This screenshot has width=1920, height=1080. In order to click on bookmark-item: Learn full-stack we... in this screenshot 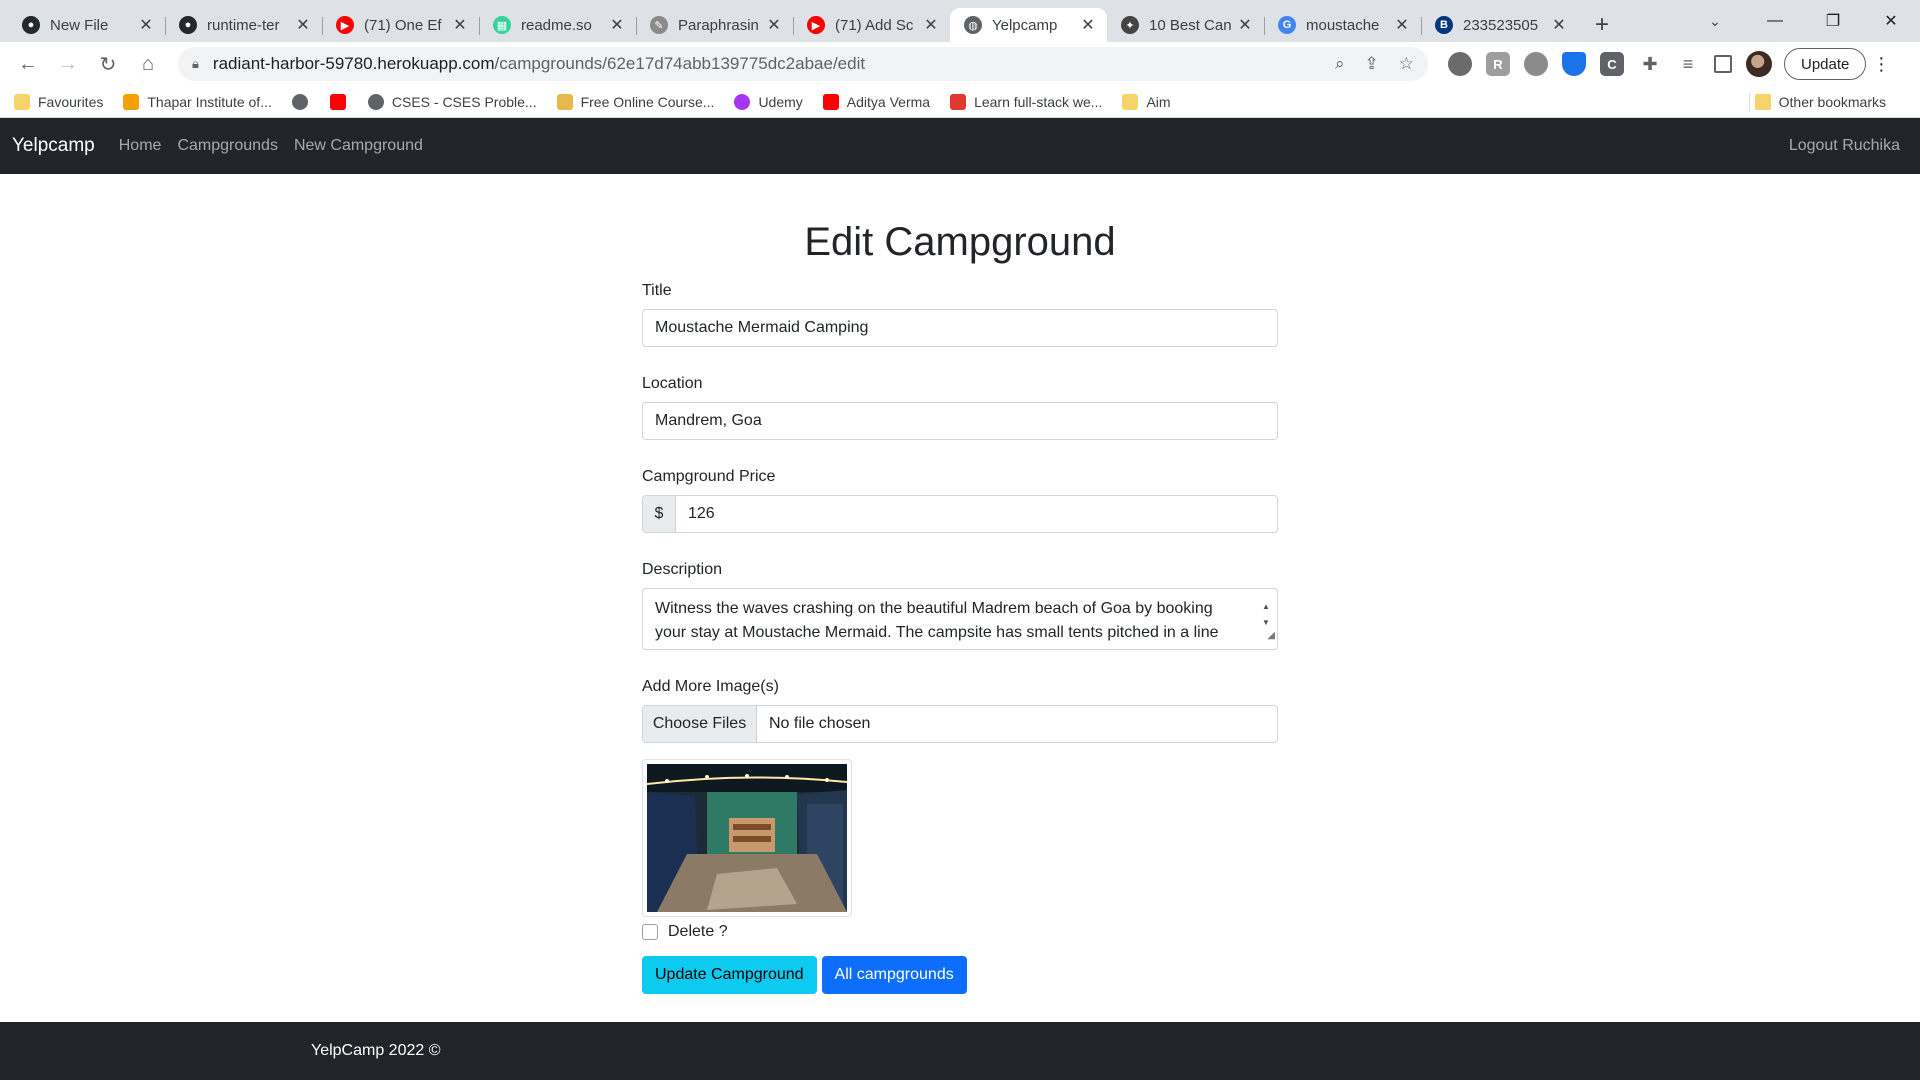, I will do `click(1026, 101)`.